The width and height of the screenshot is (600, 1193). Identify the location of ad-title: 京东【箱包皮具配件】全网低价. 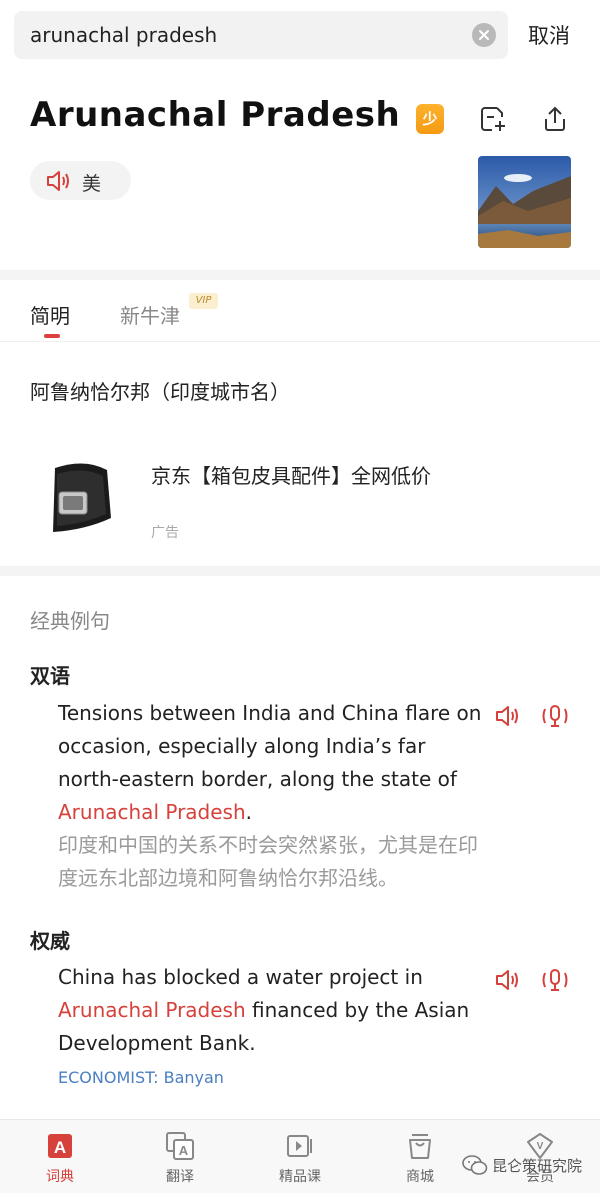
(291, 474).